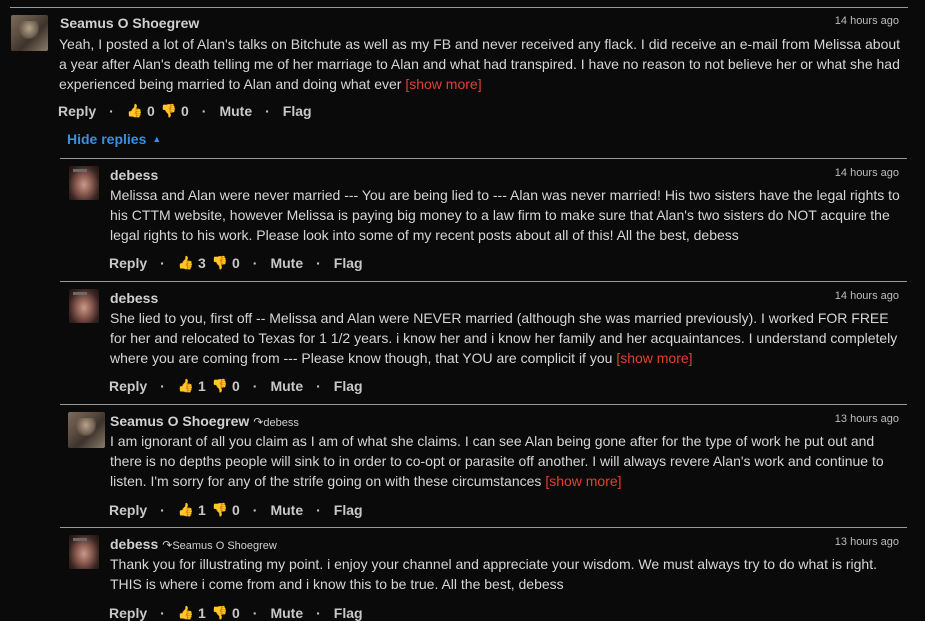  I want to click on comment-author: debess ↷Seamus O Shoegrew, so click(193, 544).